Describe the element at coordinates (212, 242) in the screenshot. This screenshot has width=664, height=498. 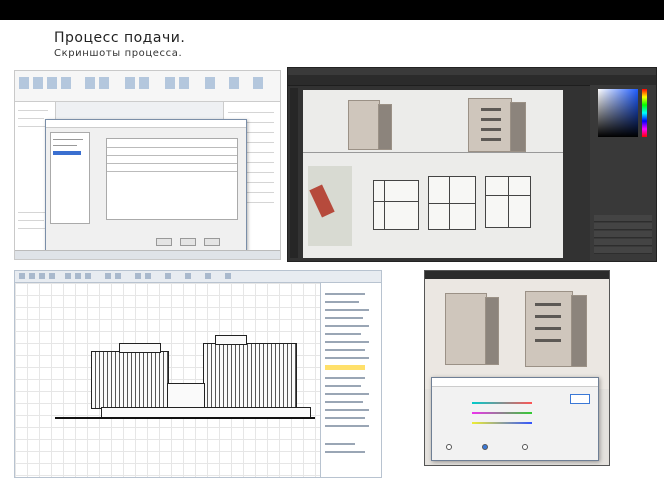
I see `apply-button` at that location.